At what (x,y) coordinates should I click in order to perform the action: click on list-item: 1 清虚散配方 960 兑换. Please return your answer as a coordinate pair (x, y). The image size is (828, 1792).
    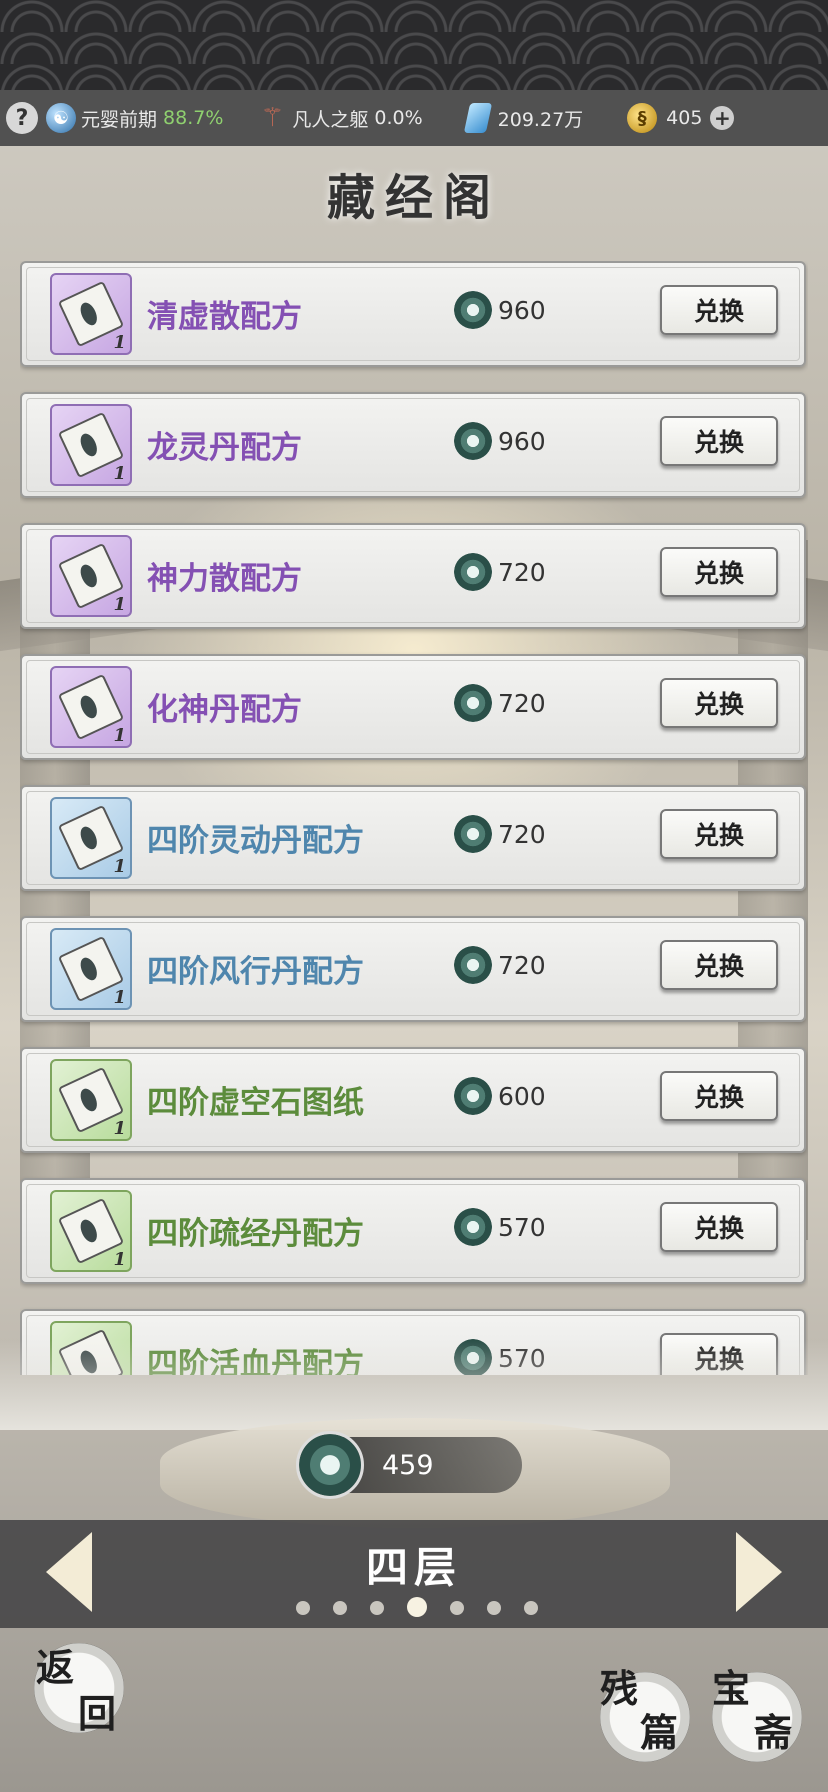
    Looking at the image, I should click on (413, 314).